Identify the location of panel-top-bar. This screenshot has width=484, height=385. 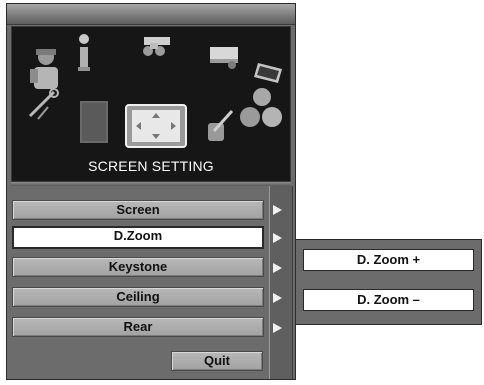
(151, 14).